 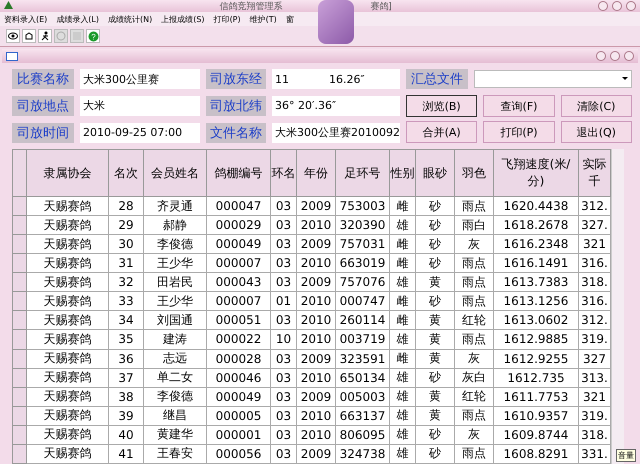 What do you see at coordinates (140, 106) in the screenshot?
I see `input-field: 大米` at bounding box center [140, 106].